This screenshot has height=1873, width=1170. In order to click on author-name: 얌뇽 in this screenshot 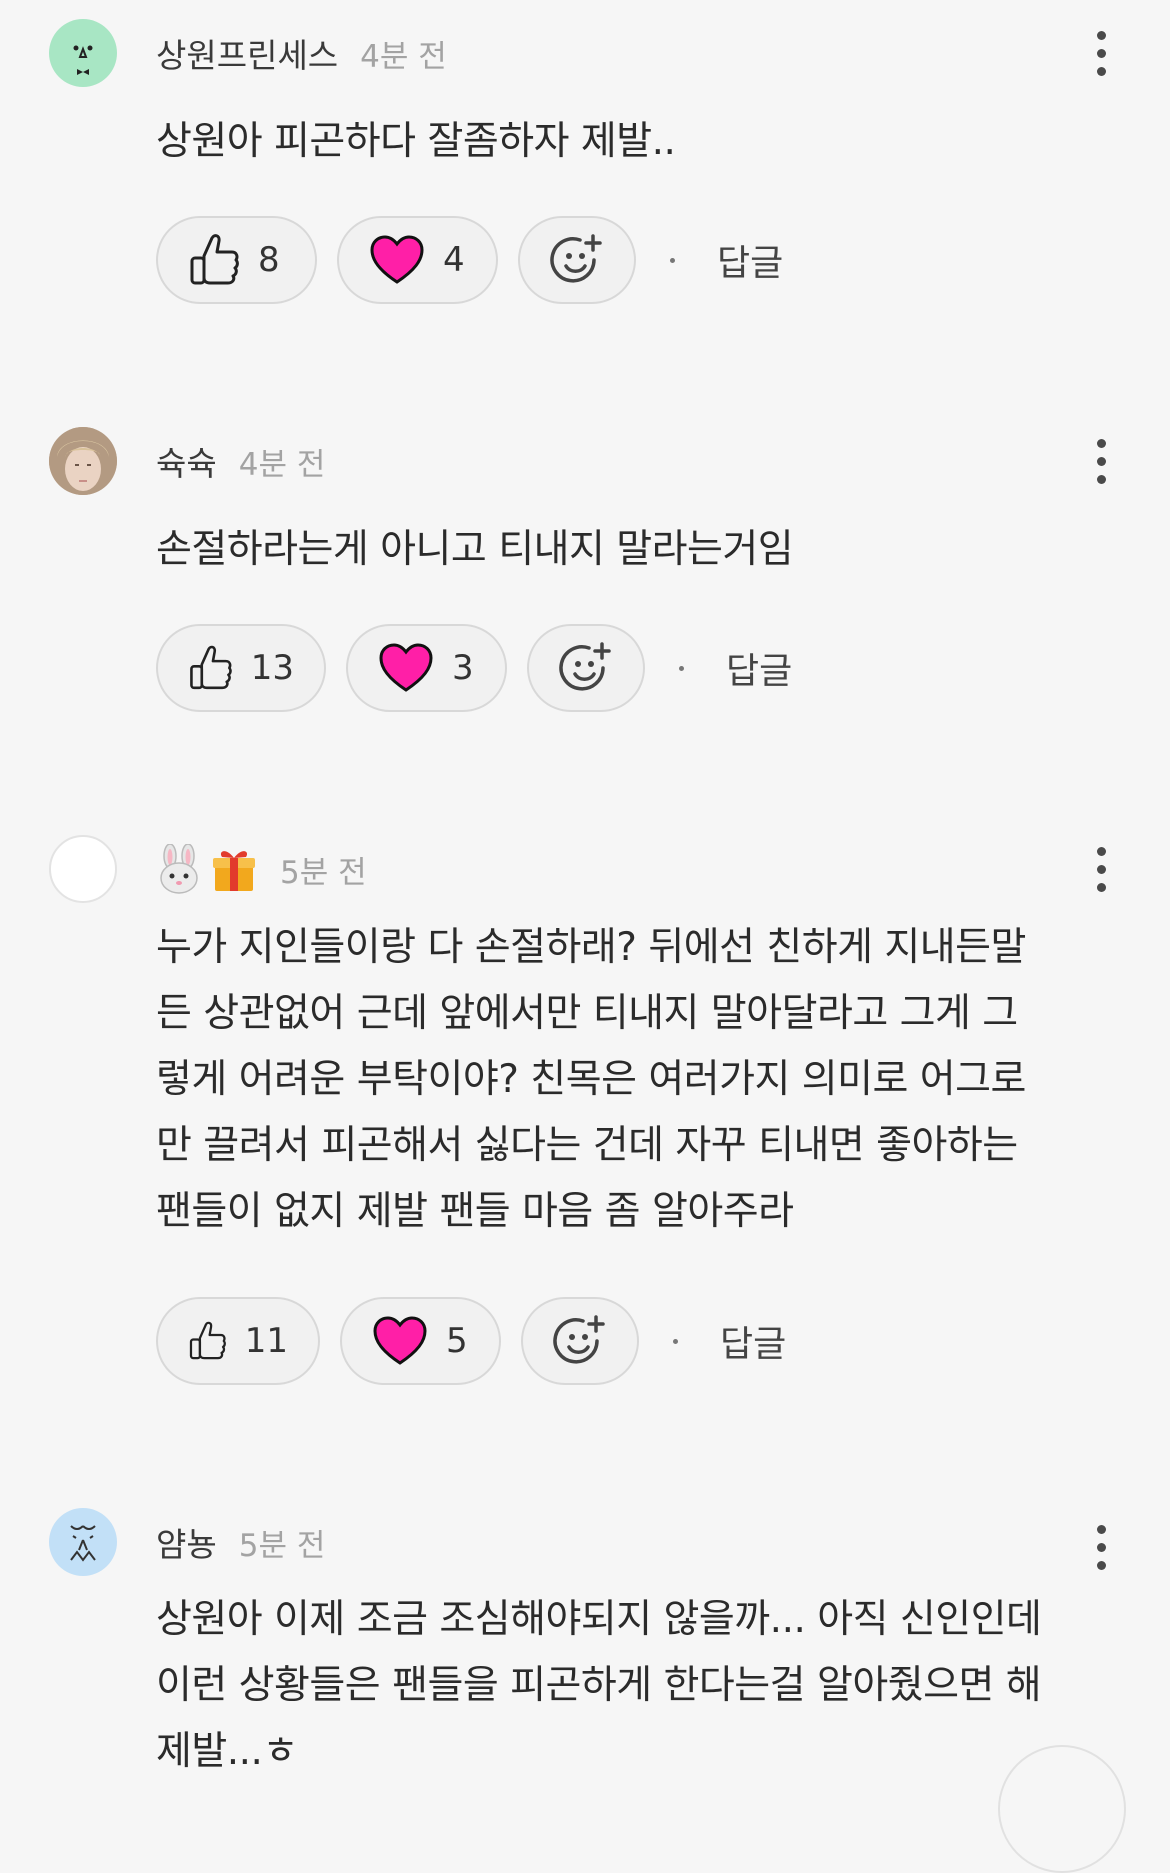, I will do `click(186, 1542)`.